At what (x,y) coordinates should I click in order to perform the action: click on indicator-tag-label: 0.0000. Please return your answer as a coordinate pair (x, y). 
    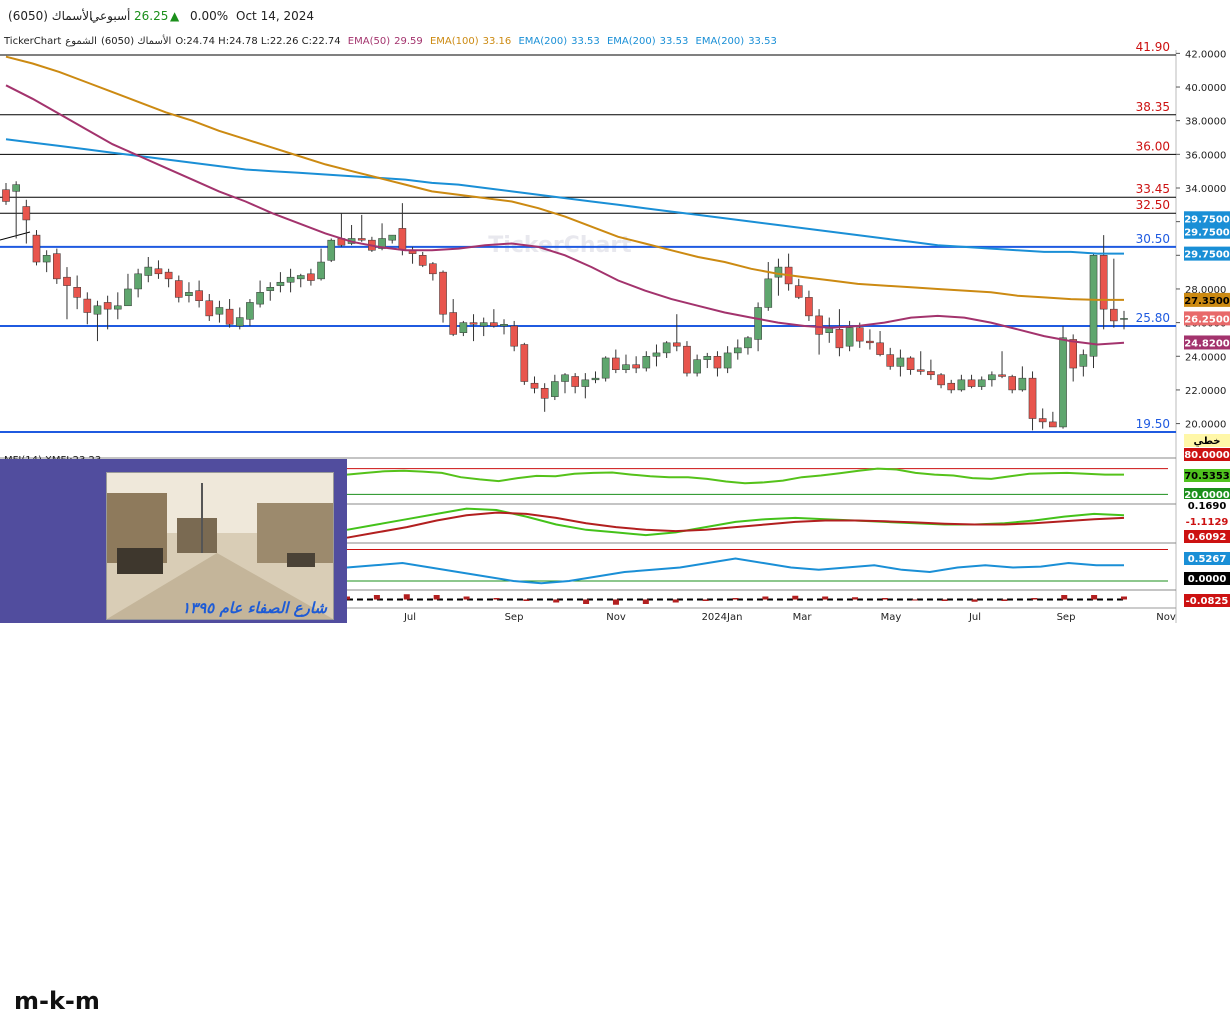
    Looking at the image, I should click on (1207, 579).